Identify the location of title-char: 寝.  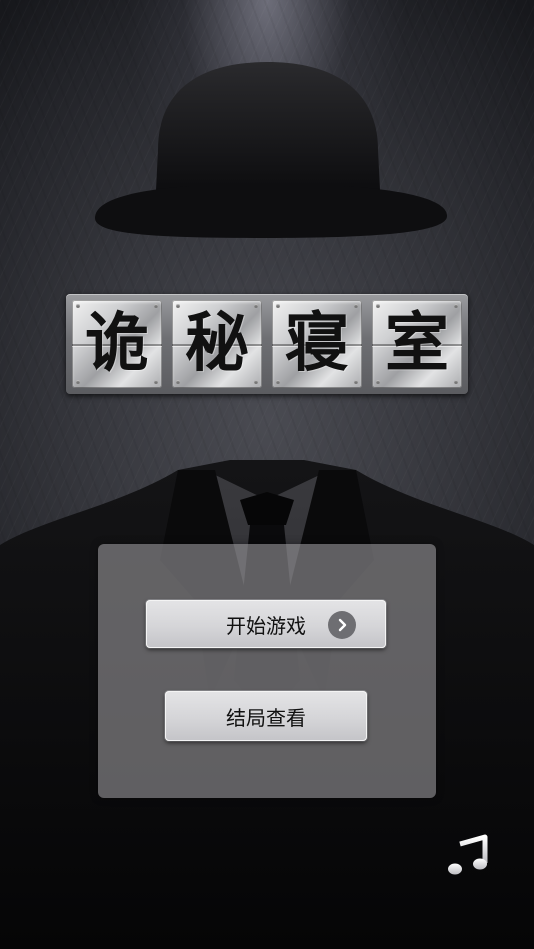
(317, 344).